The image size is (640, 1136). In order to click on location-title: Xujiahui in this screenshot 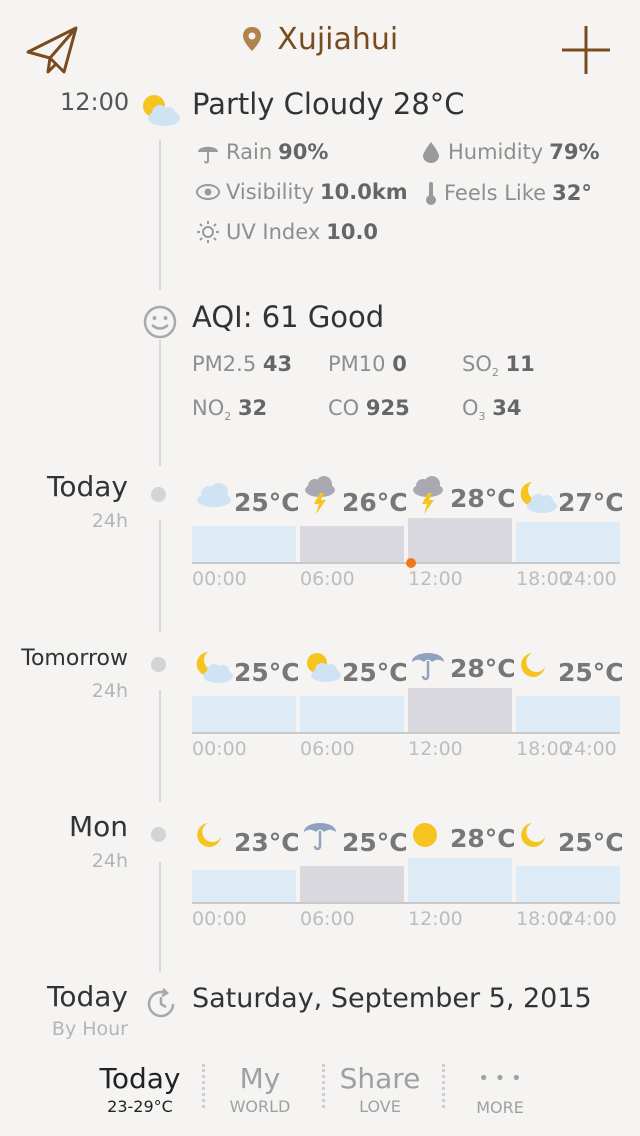, I will do `click(320, 39)`.